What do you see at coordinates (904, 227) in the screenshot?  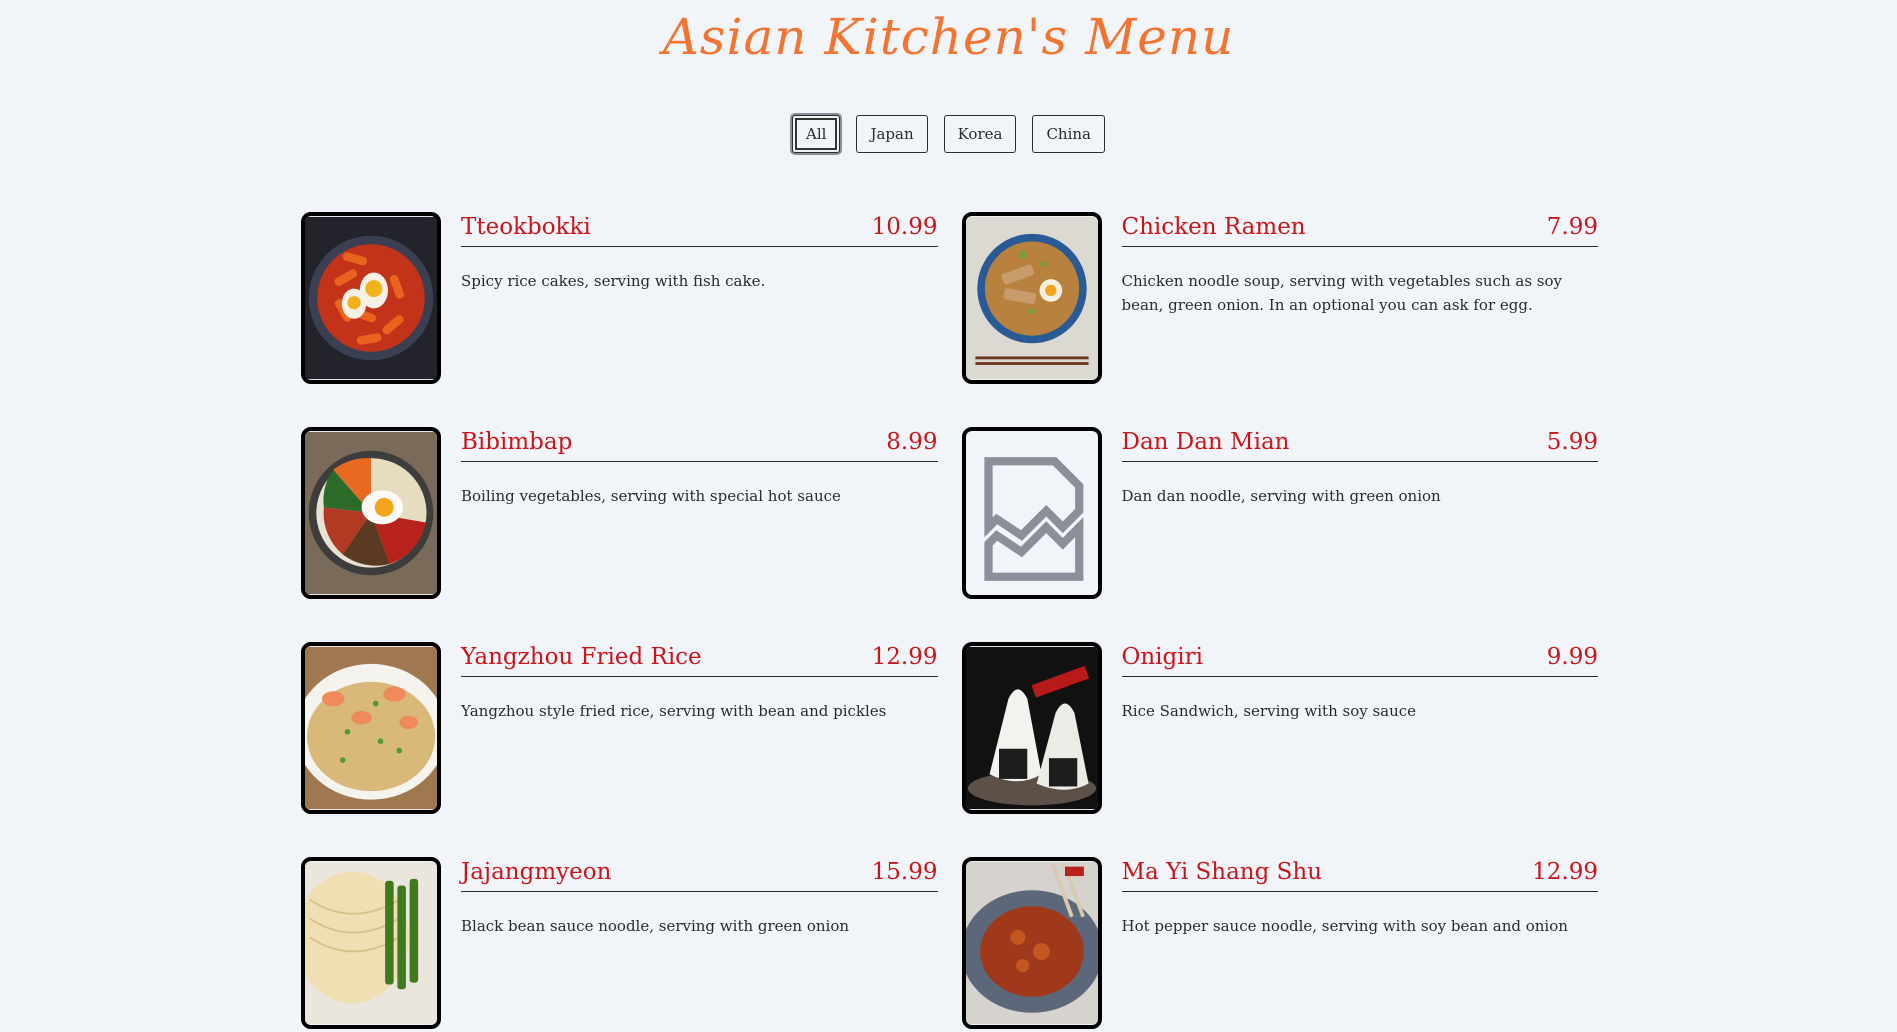 I see `dish-price: 10.99` at bounding box center [904, 227].